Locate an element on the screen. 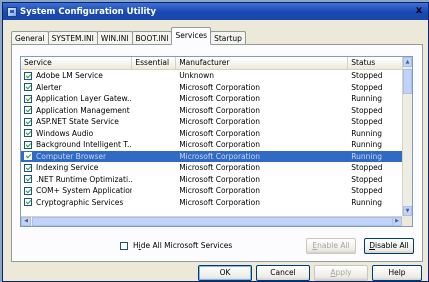  tab-startup: Startup is located at coordinates (228, 38).